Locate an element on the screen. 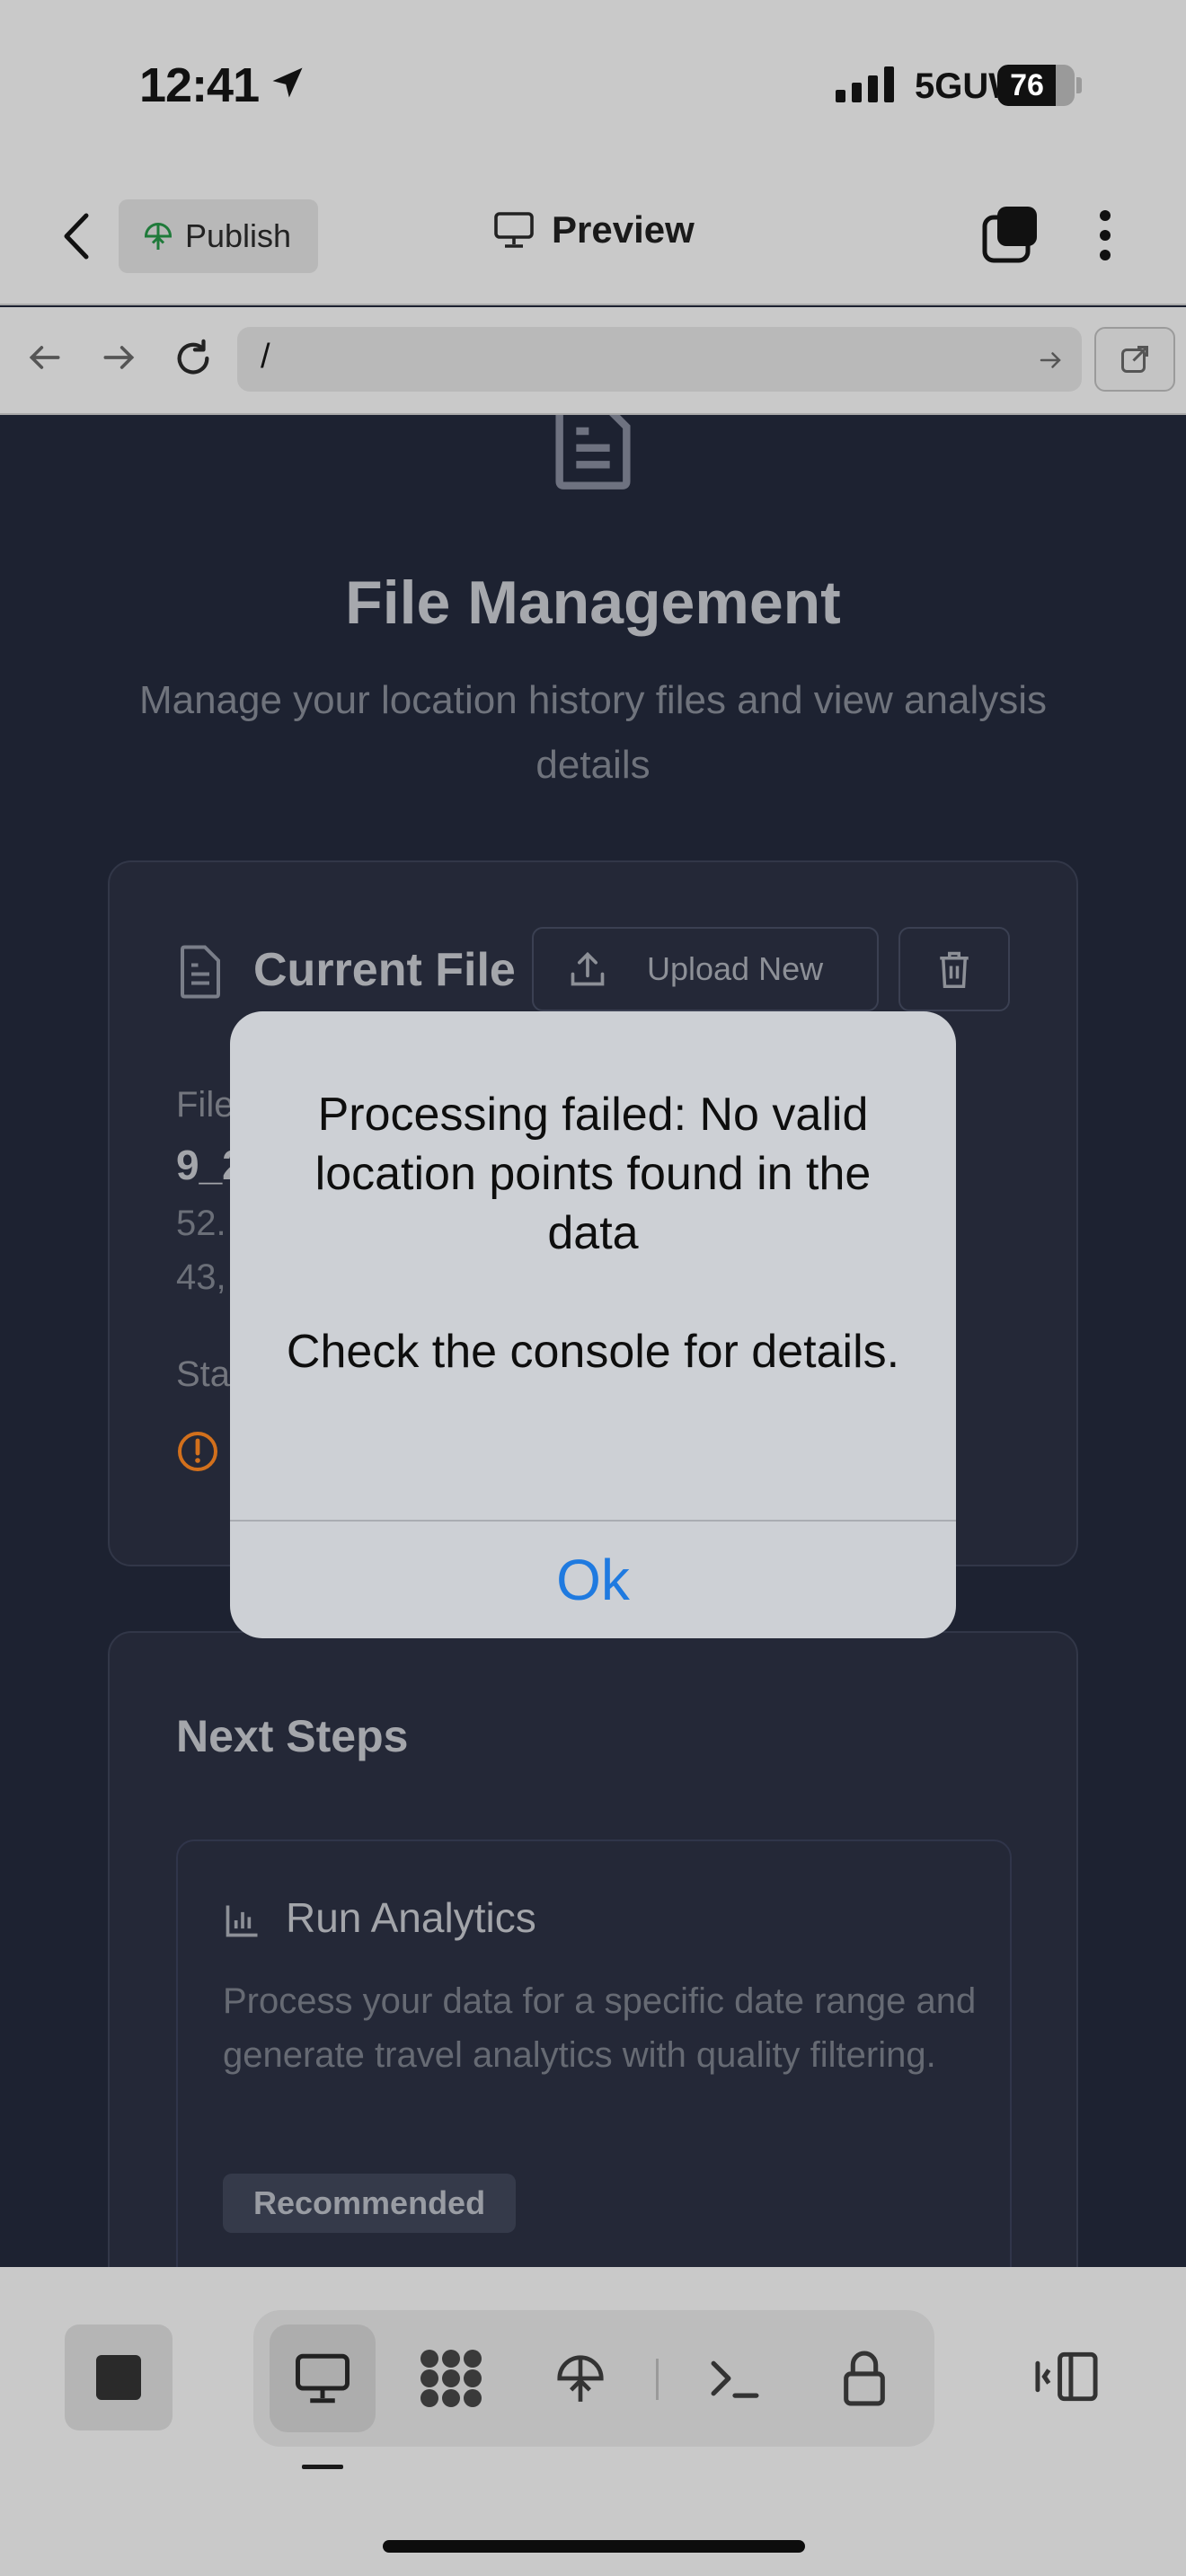 The width and height of the screenshot is (1186, 2576). deploy-tool-button is located at coordinates (580, 2378).